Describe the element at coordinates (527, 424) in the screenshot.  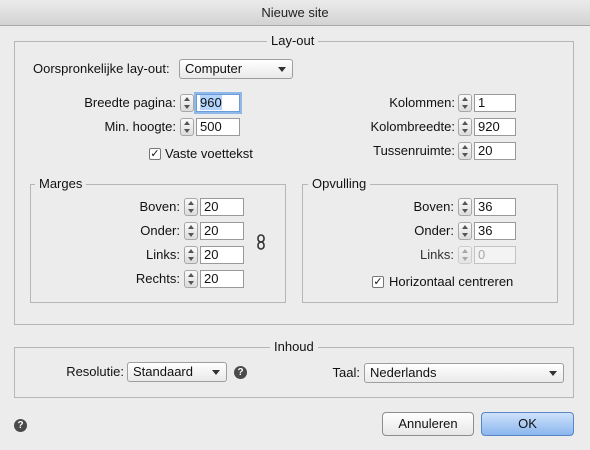
I see `ok-button: OK` at that location.